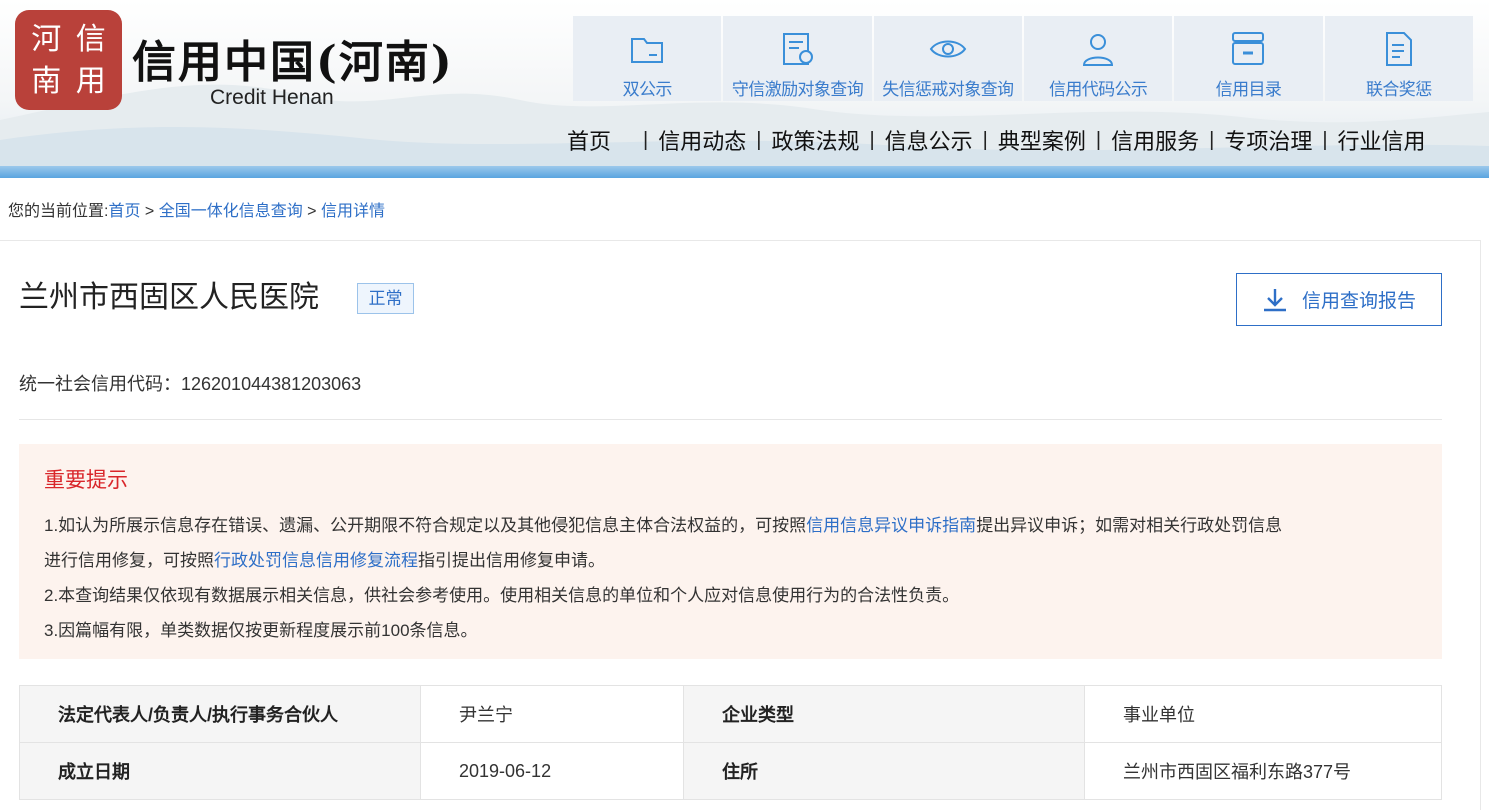  I want to click on table-value: 兰州市西固区福利东路377号, so click(1263, 771).